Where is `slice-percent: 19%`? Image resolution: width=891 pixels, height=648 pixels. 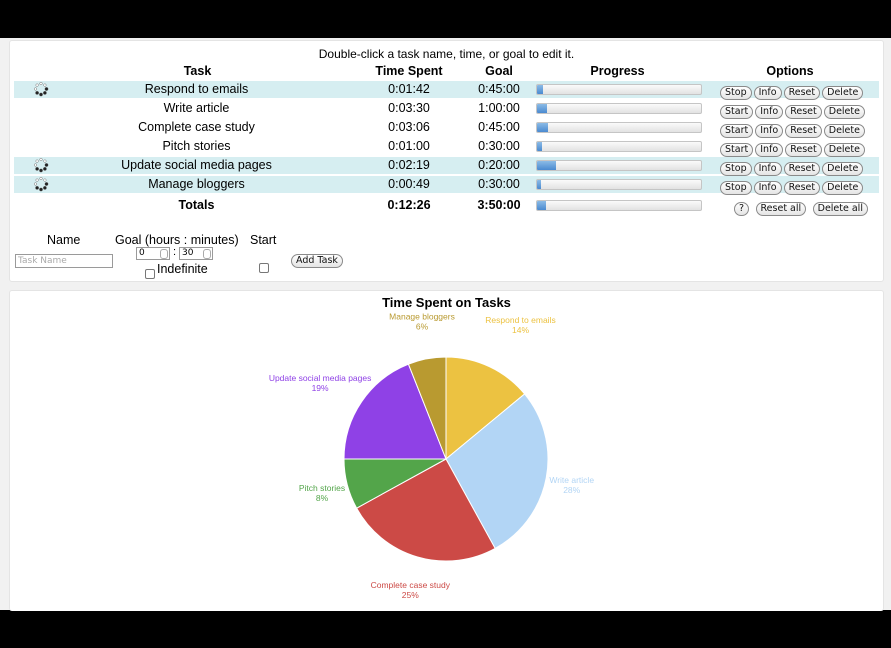
slice-percent: 19% is located at coordinates (320, 388).